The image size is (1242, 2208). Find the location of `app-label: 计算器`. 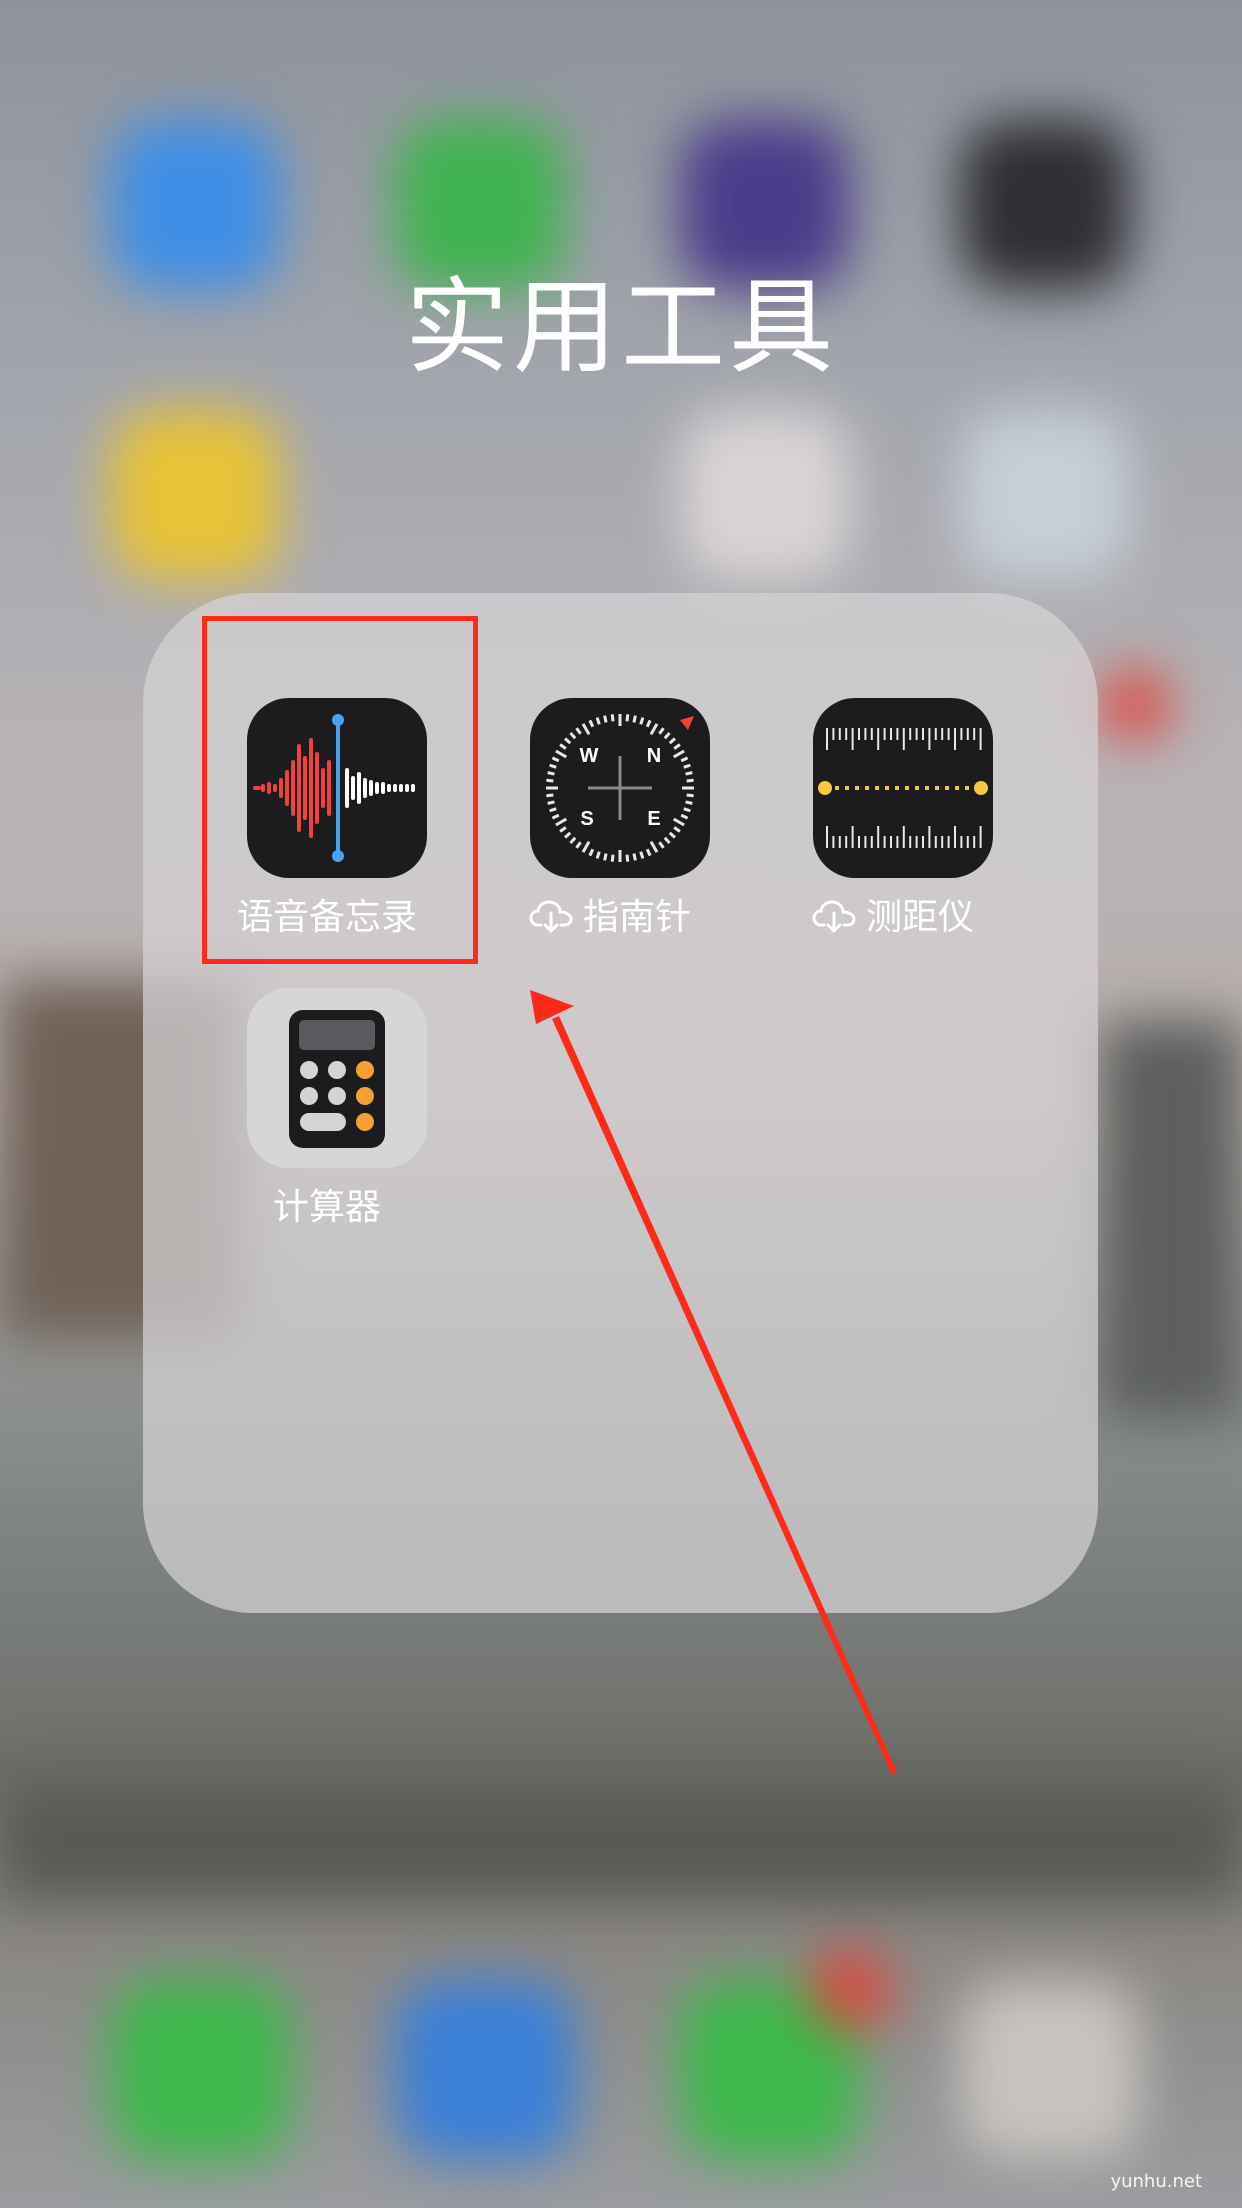

app-label: 计算器 is located at coordinates (326, 1207).